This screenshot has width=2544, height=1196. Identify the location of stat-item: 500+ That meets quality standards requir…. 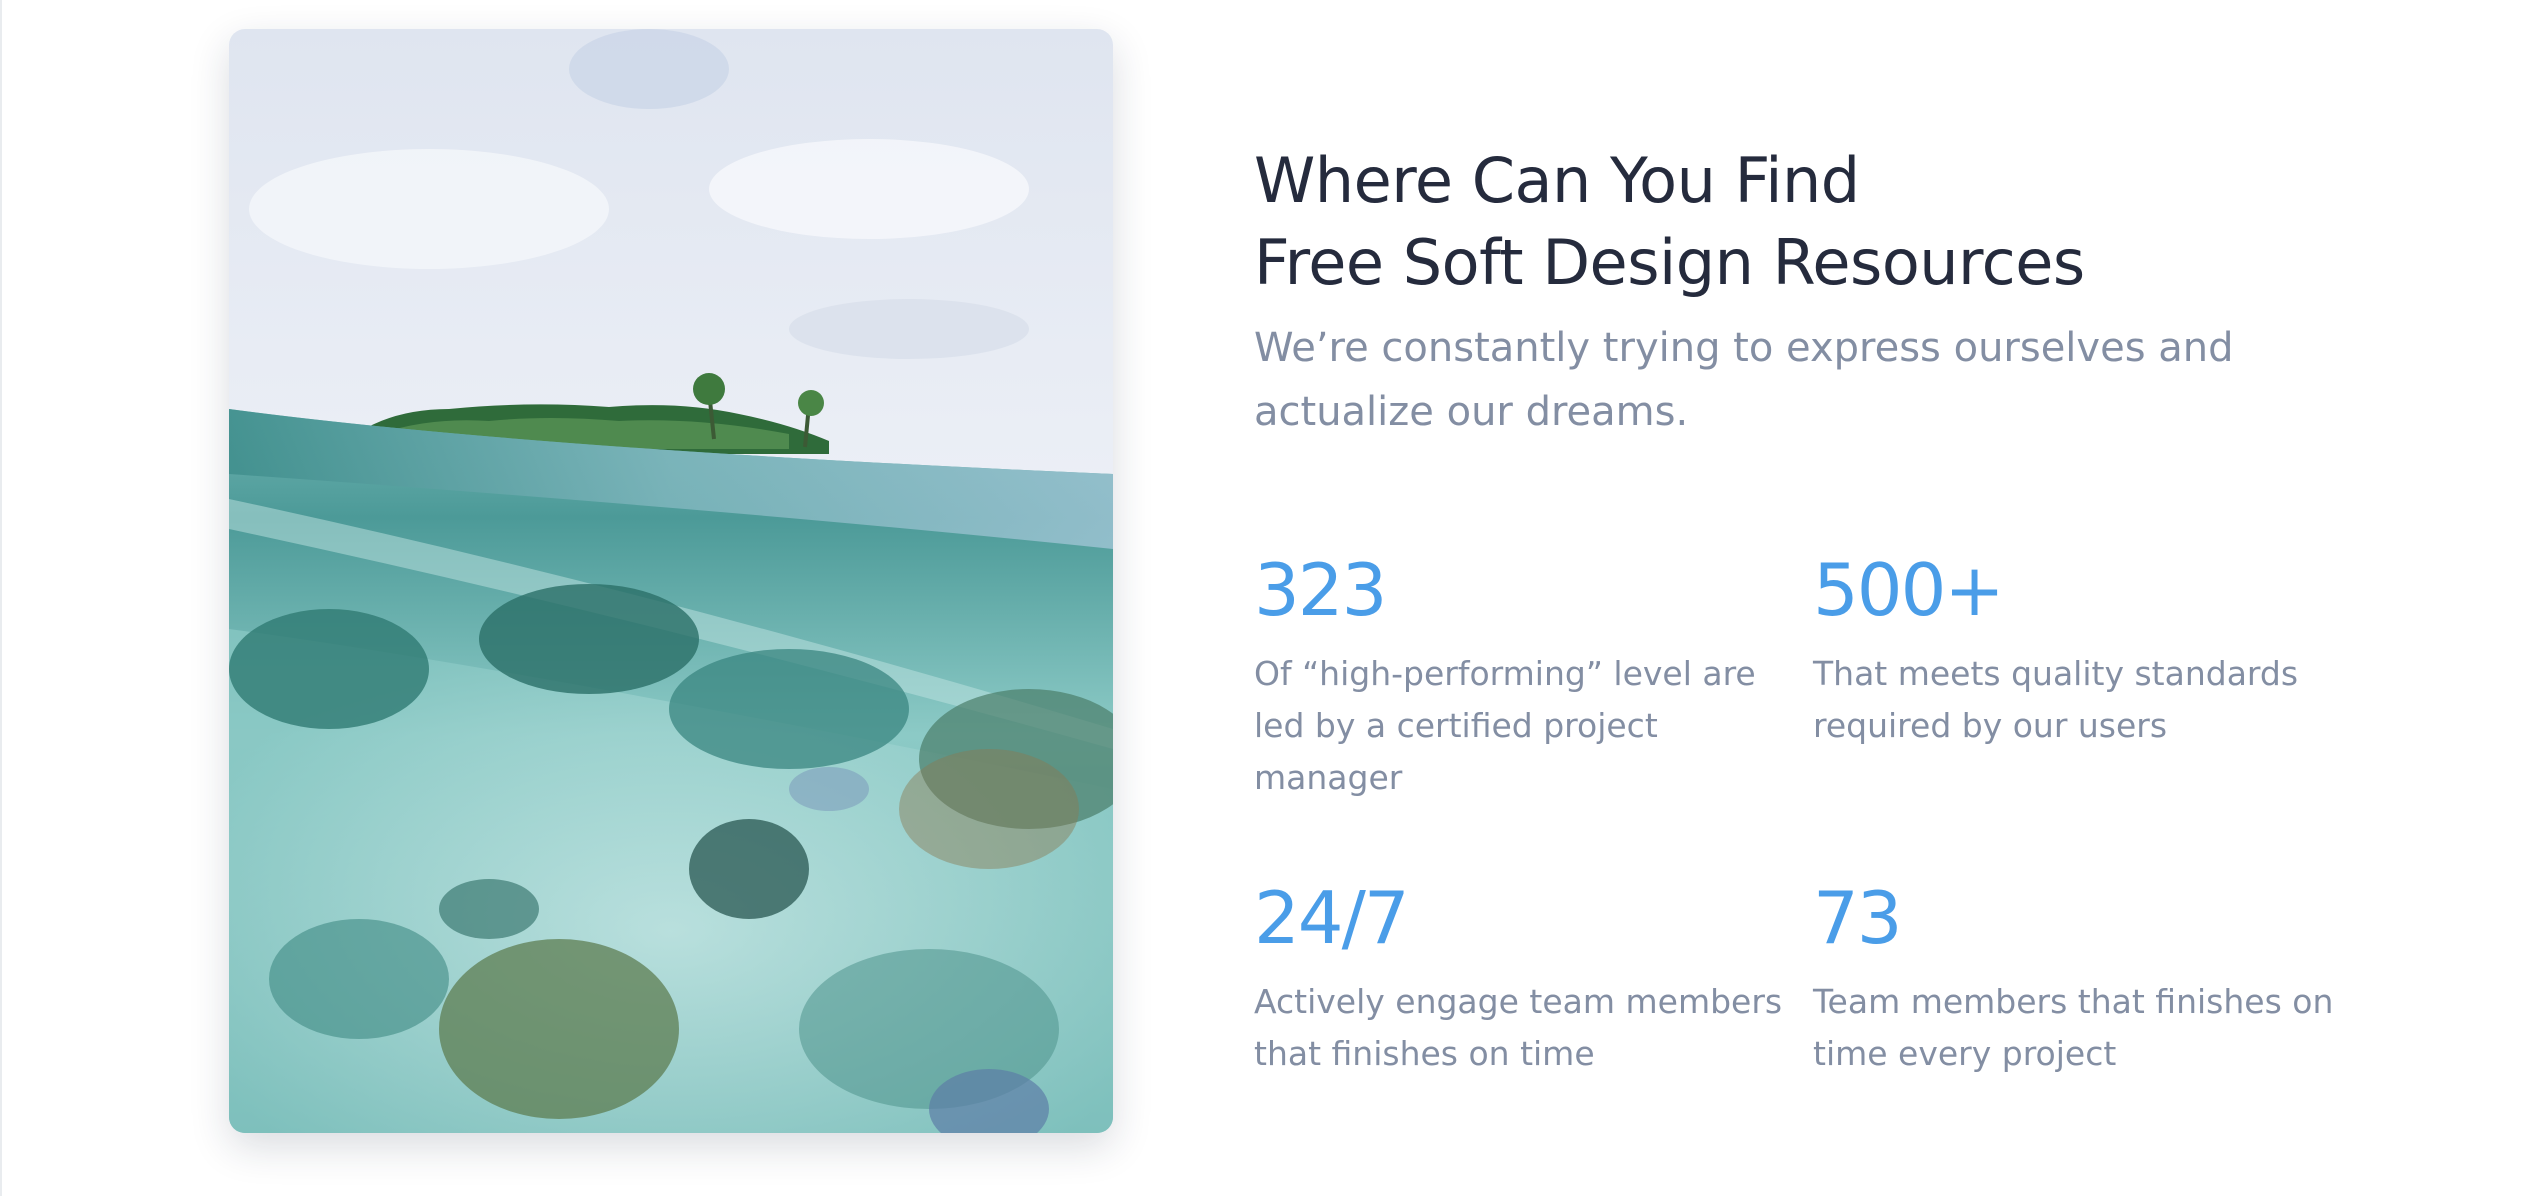
(2078, 650).